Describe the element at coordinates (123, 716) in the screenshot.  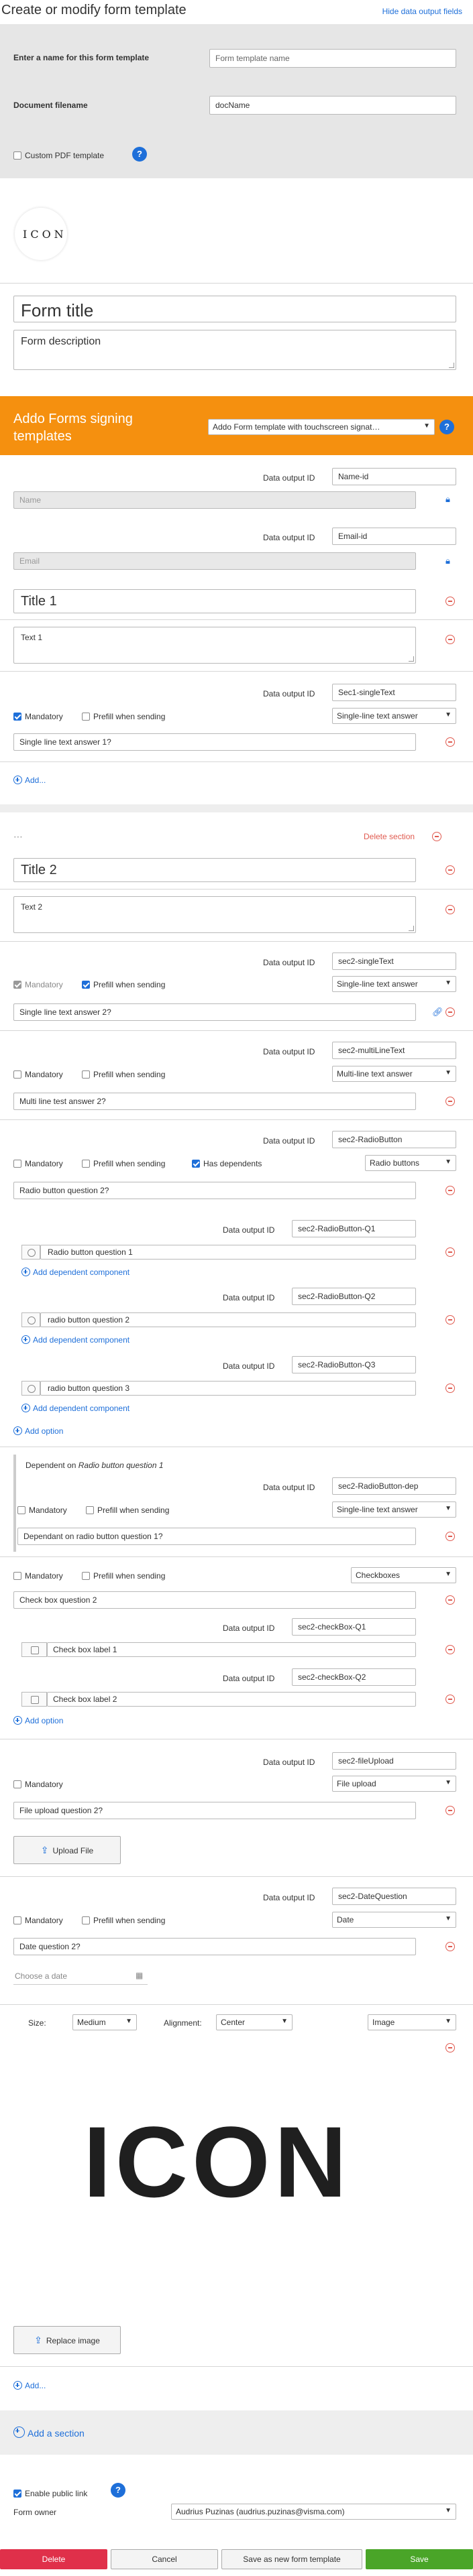
I see `sec1-prefill-checkbox: Prefill when sending` at that location.